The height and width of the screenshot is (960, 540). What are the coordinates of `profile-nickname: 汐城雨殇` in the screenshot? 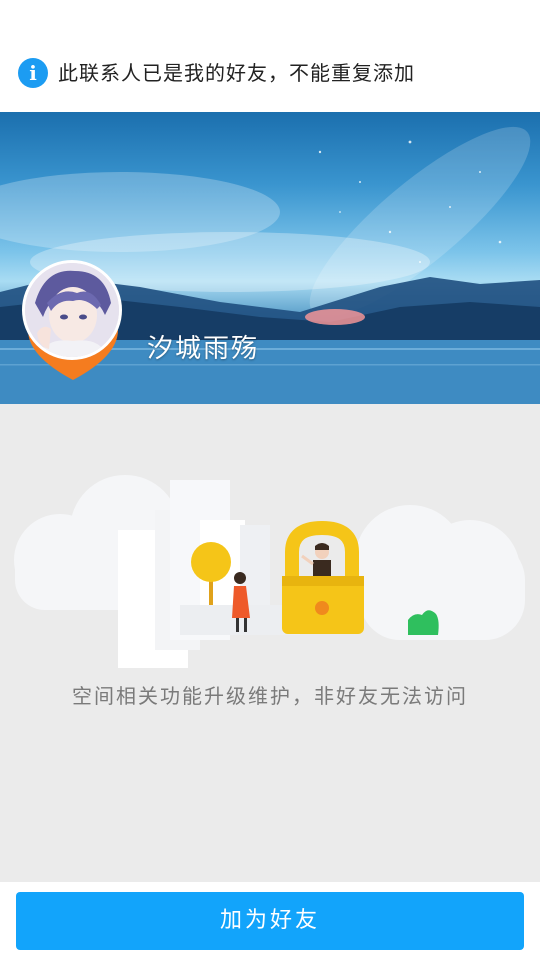 It's located at (203, 349).